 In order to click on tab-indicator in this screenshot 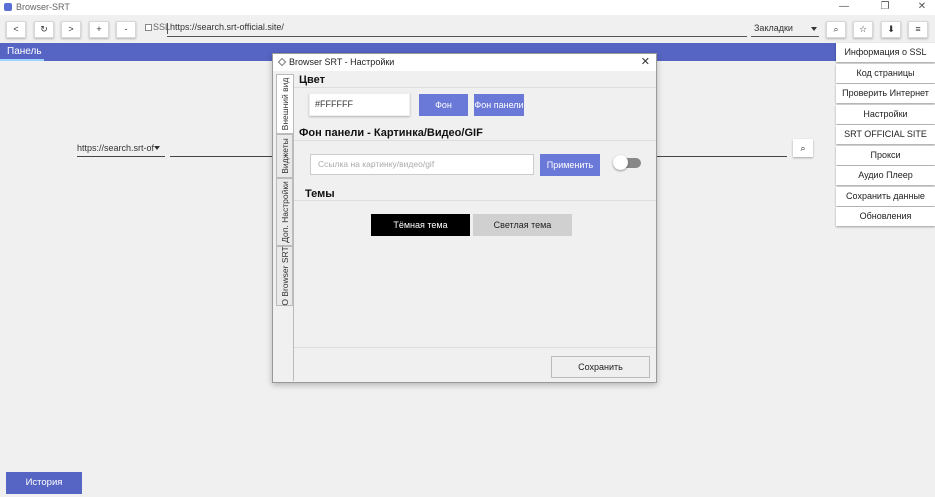, I will do `click(22, 60)`.